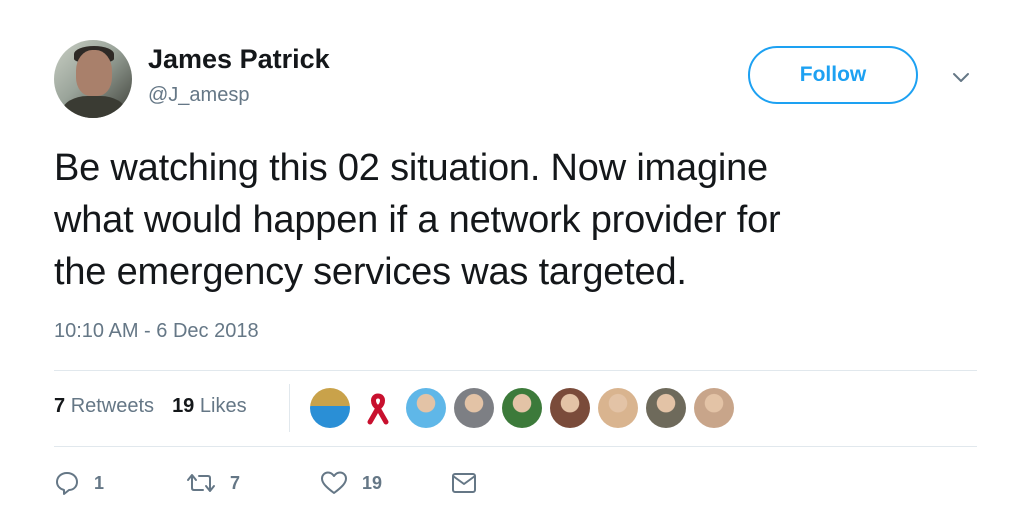 This screenshot has height=521, width=1024. I want to click on direct-message-button, so click(464, 483).